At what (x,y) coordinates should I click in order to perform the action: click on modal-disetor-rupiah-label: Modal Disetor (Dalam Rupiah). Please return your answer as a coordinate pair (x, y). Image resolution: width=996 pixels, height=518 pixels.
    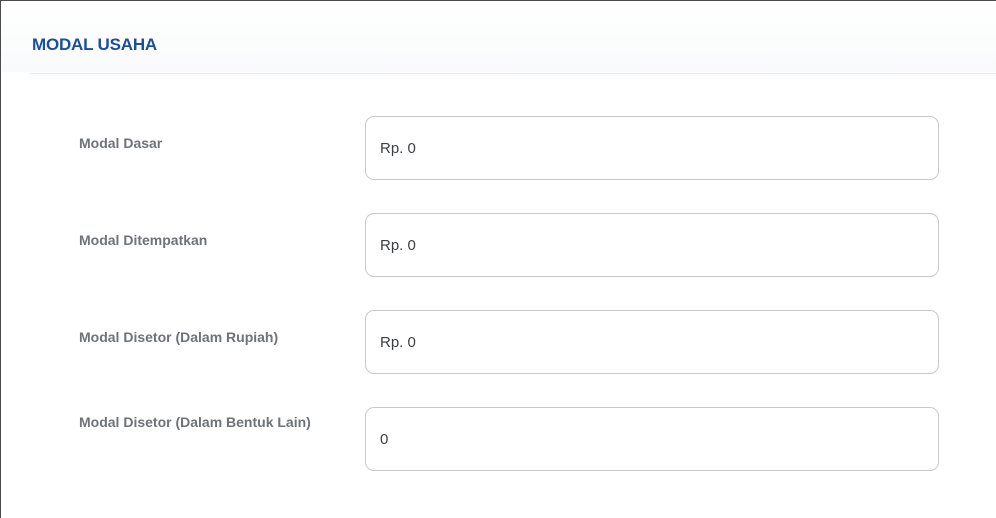
    Looking at the image, I should click on (179, 337).